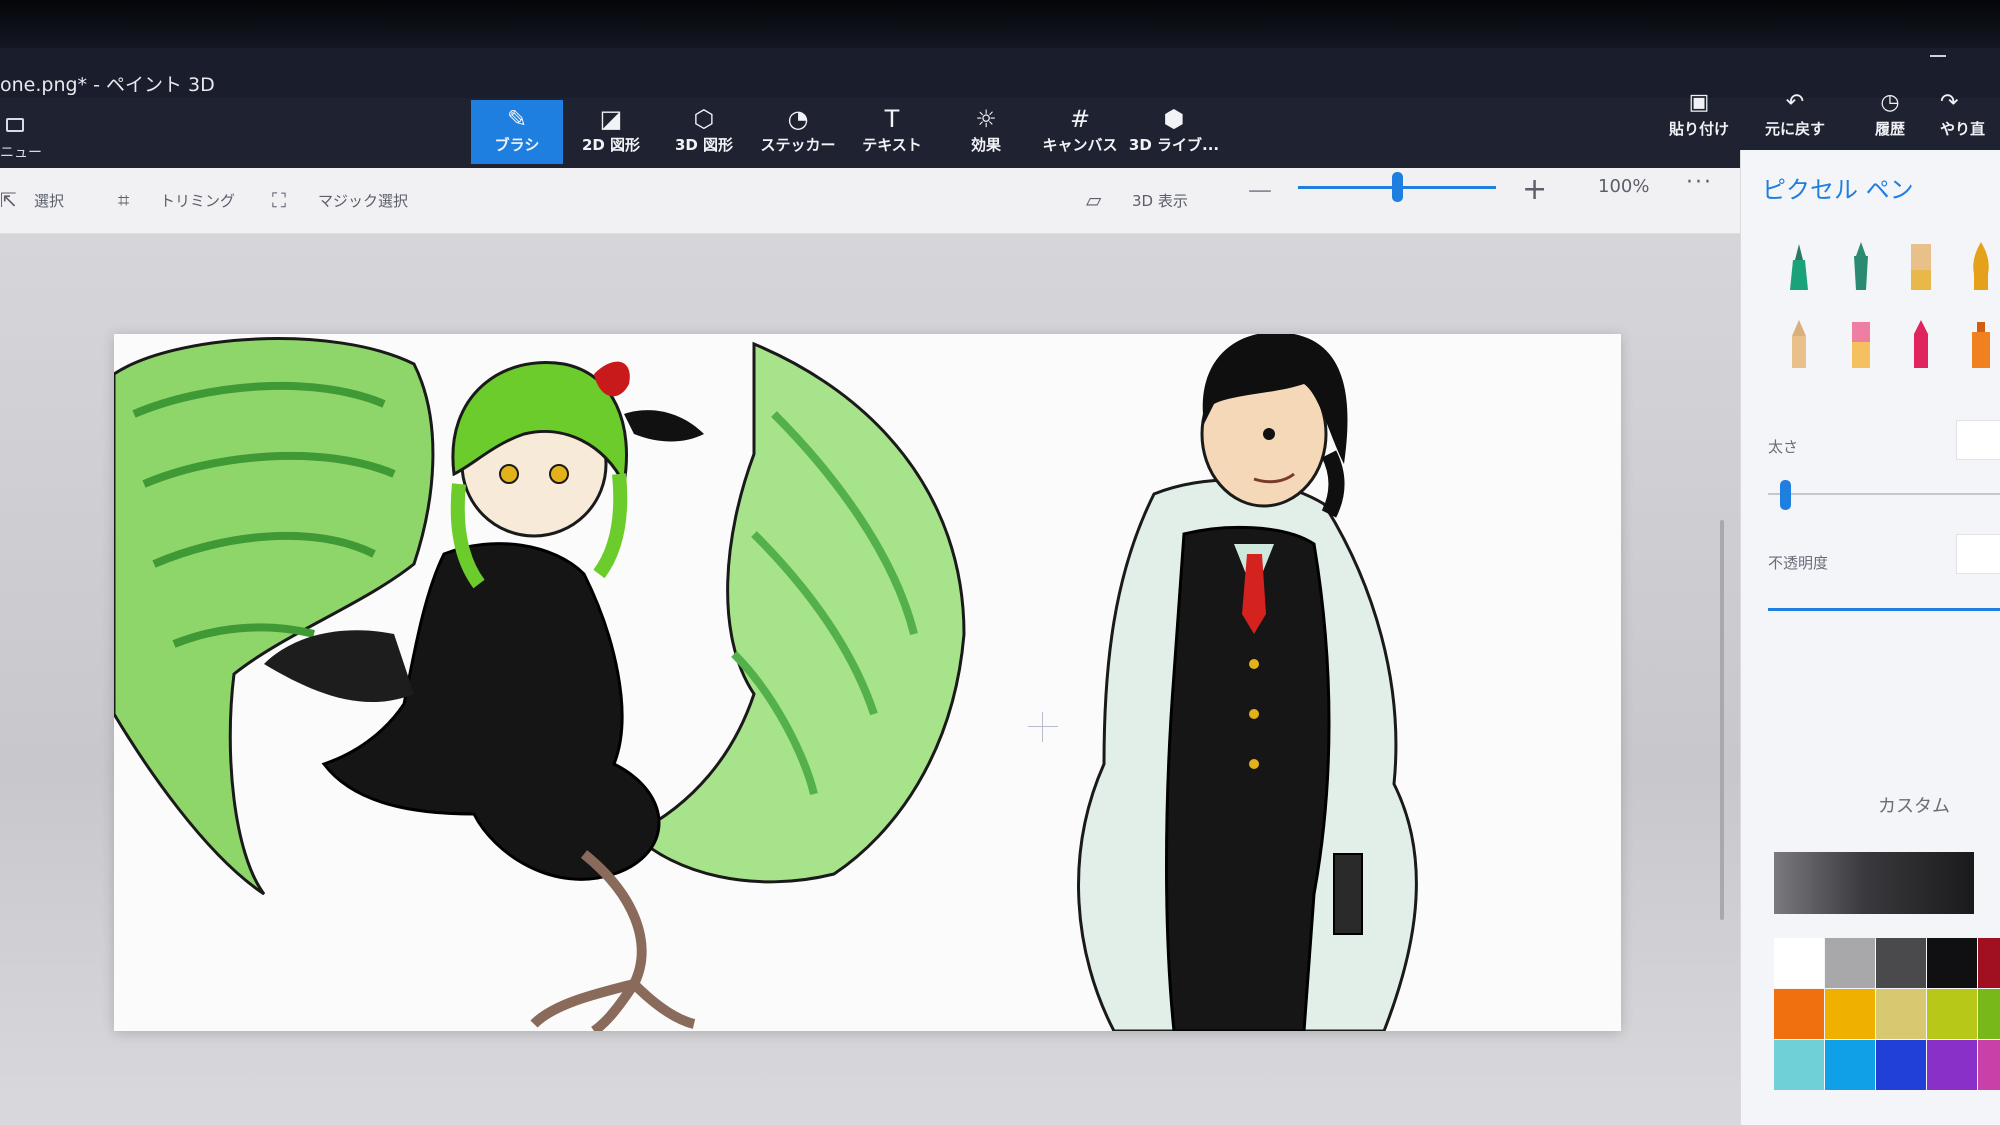 This screenshot has height=1125, width=2000. What do you see at coordinates (1921, 266) in the screenshot?
I see `oil-brush-icon` at bounding box center [1921, 266].